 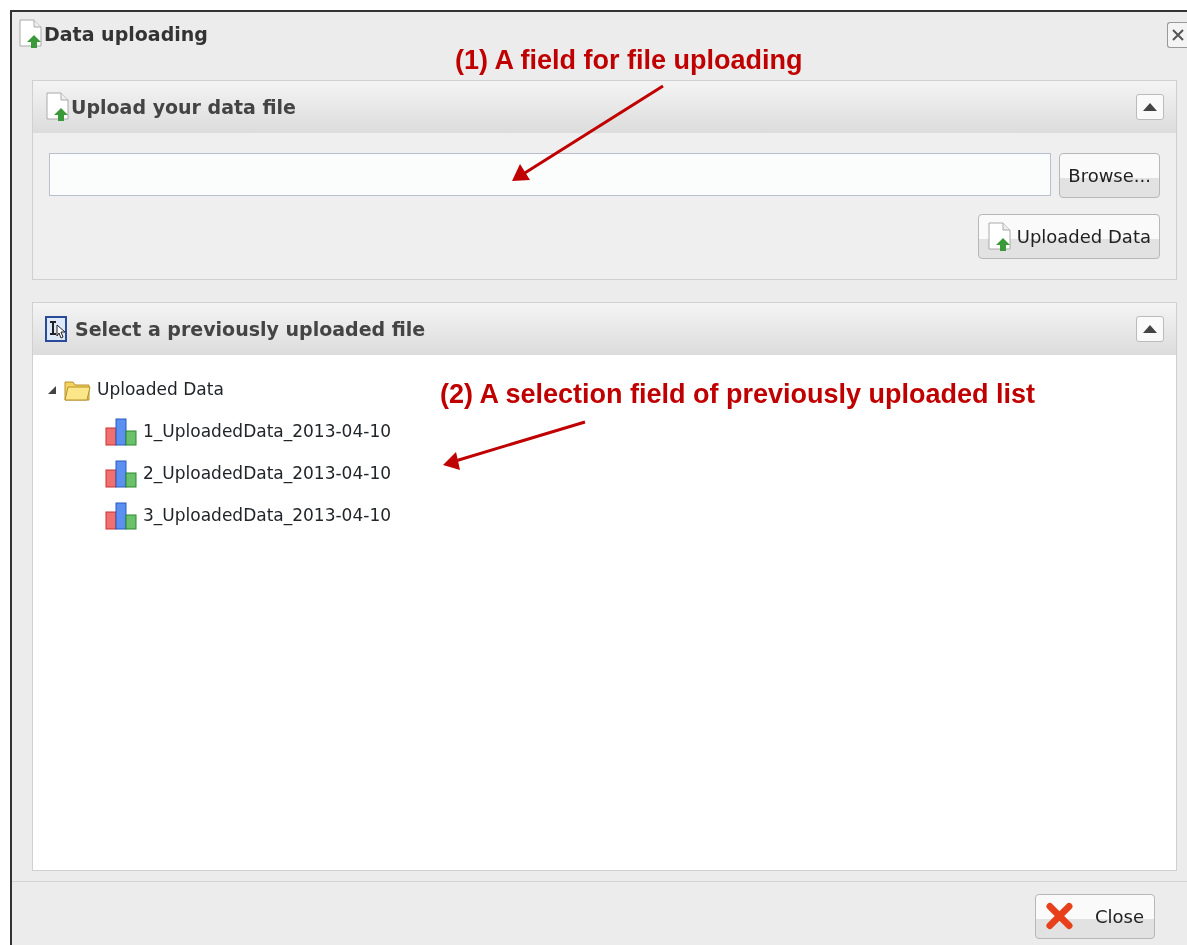 What do you see at coordinates (250, 329) in the screenshot?
I see `panel-title: Select a previously uploaded file` at bounding box center [250, 329].